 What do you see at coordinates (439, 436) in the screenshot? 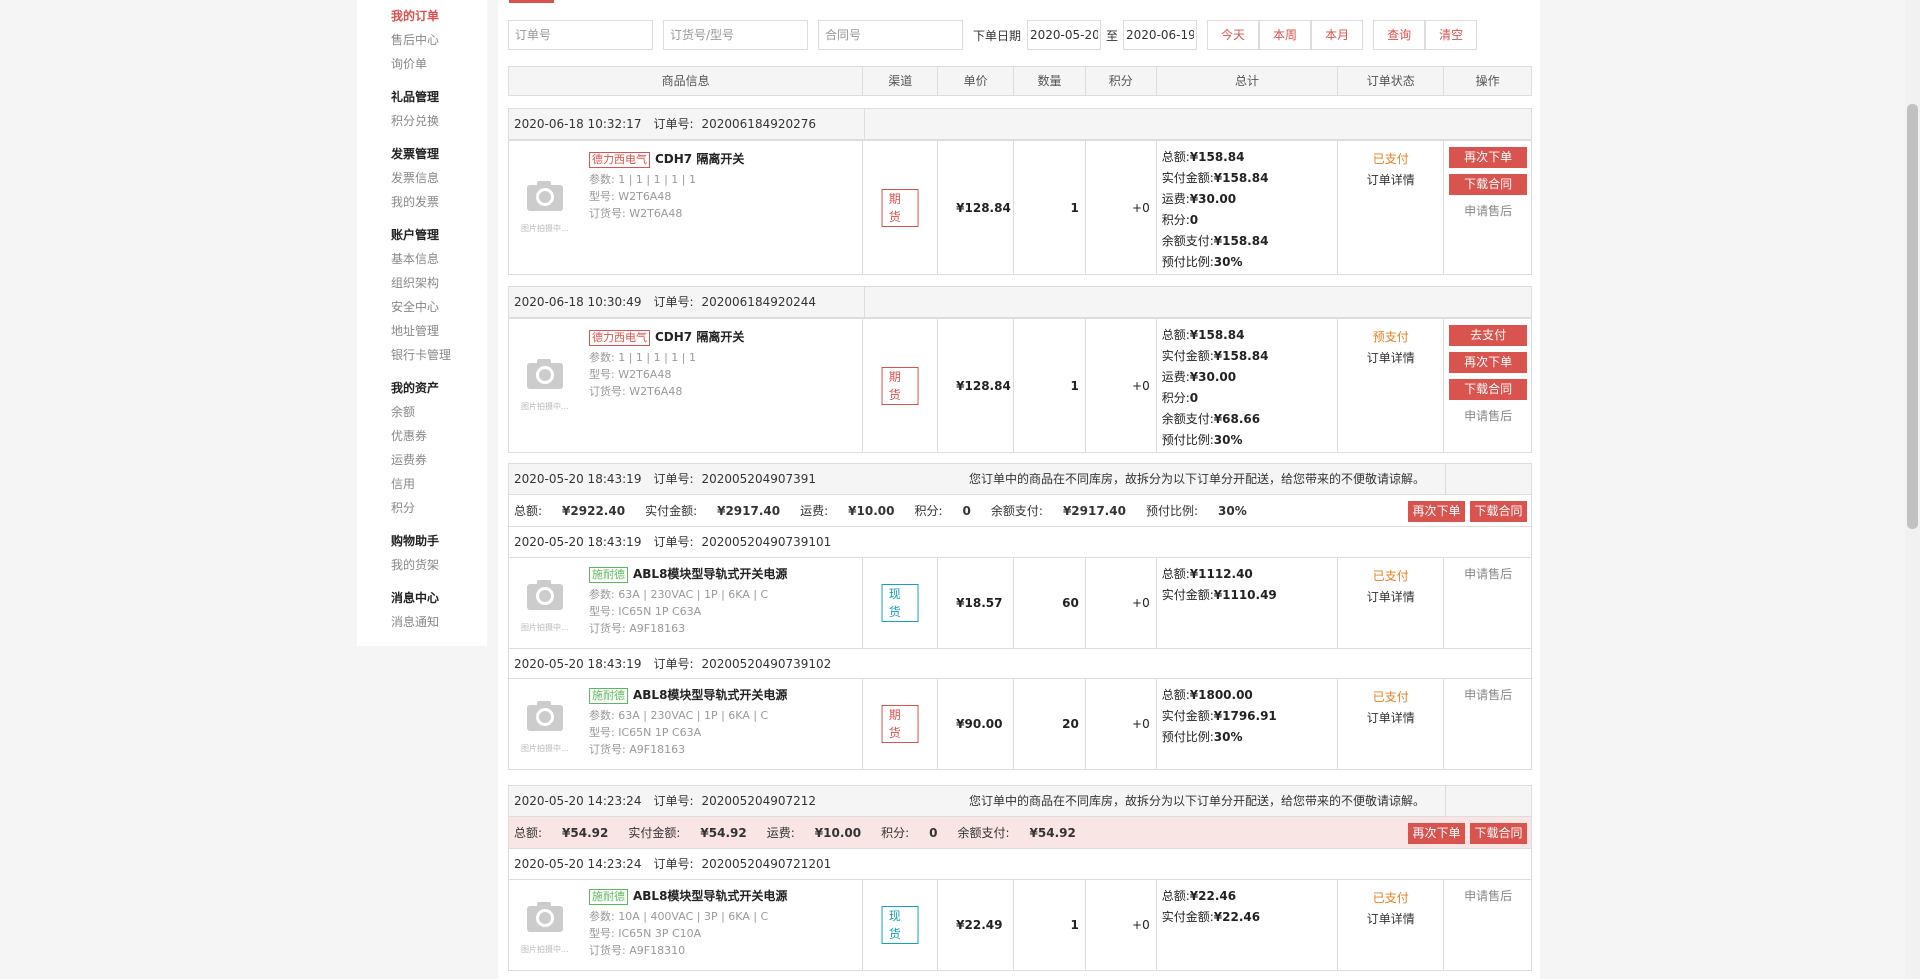
I see `sidebar-item-coupons: 优惠券` at bounding box center [439, 436].